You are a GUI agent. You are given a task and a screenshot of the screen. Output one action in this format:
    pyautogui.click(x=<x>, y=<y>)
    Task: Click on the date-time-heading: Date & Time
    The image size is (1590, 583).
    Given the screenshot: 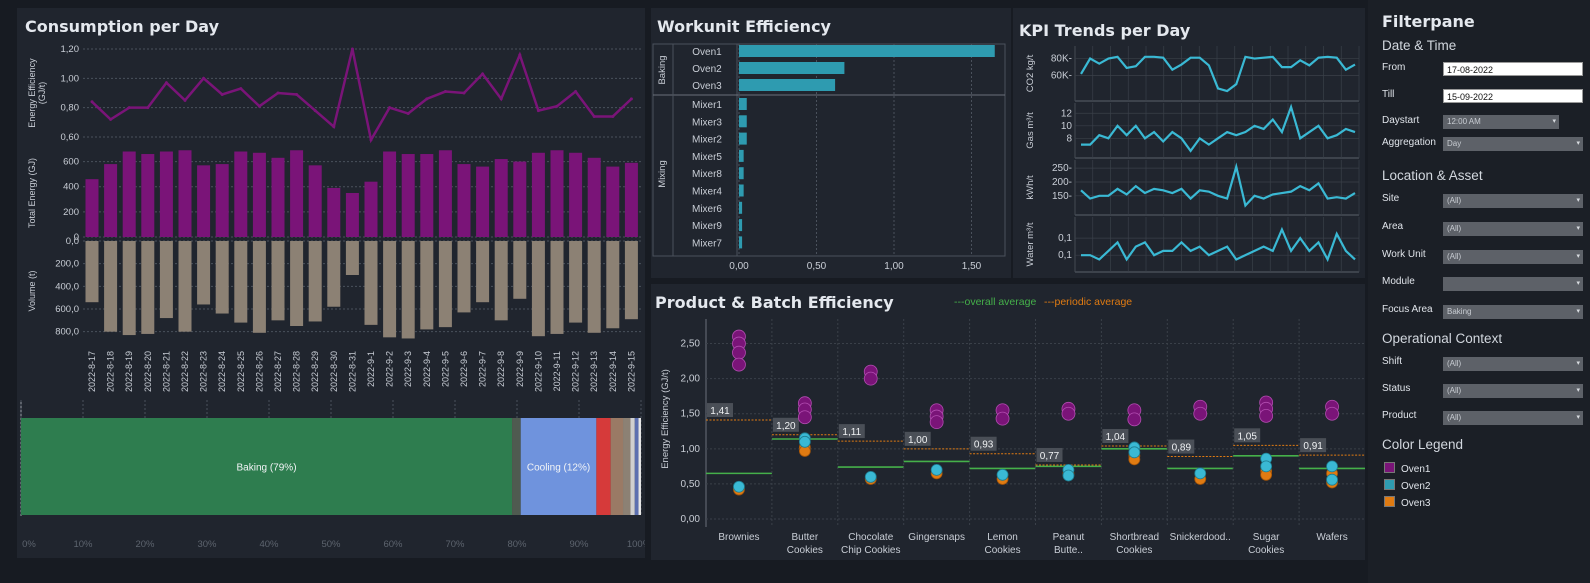 What is the action you would take?
    pyautogui.click(x=1419, y=45)
    